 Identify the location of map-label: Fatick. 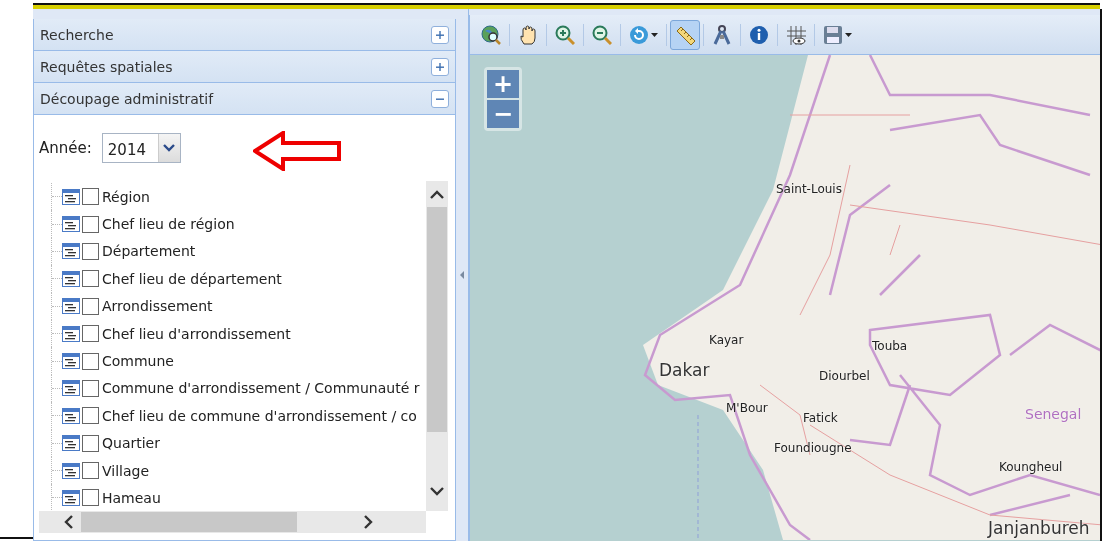
(820, 418).